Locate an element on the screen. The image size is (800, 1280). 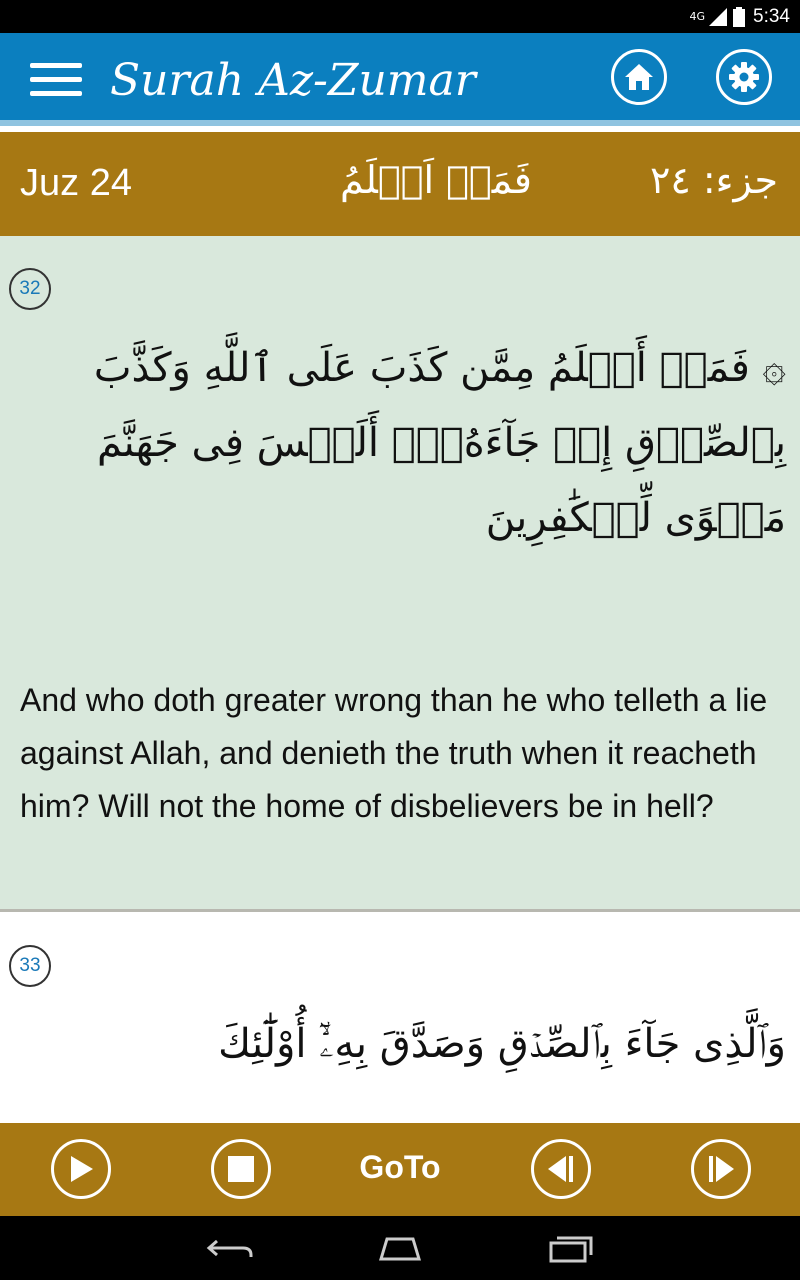
next-button is located at coordinates (721, 1169).